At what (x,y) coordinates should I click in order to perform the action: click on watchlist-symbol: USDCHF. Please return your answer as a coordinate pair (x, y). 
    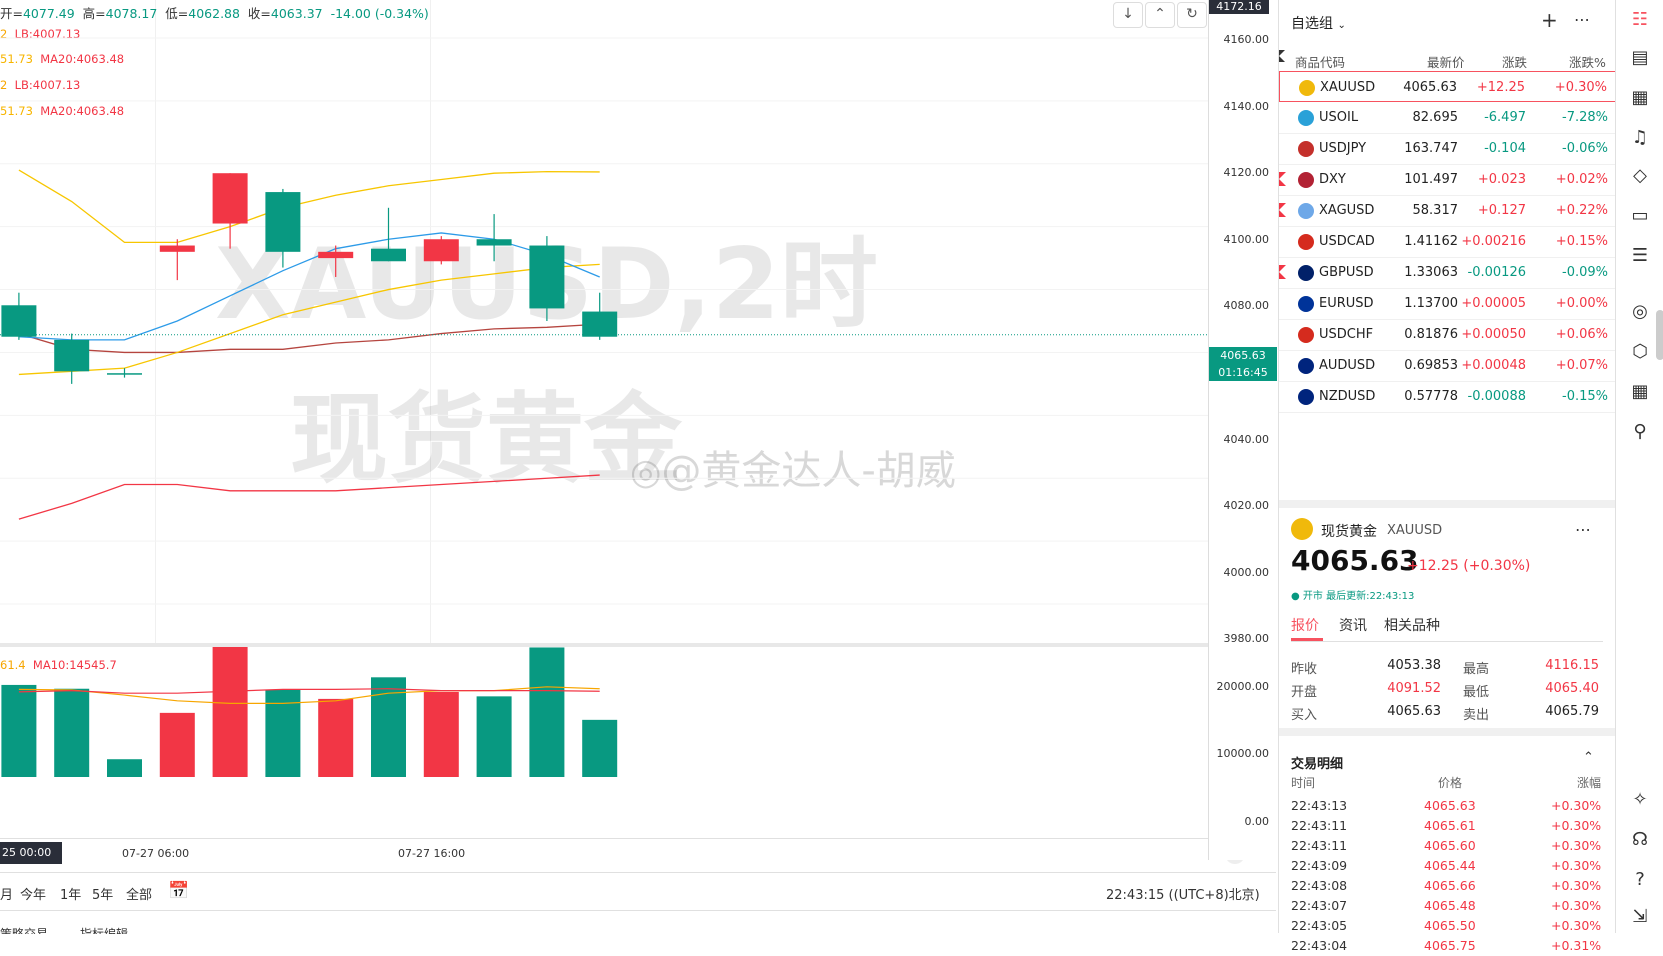
    Looking at the image, I should click on (1346, 334).